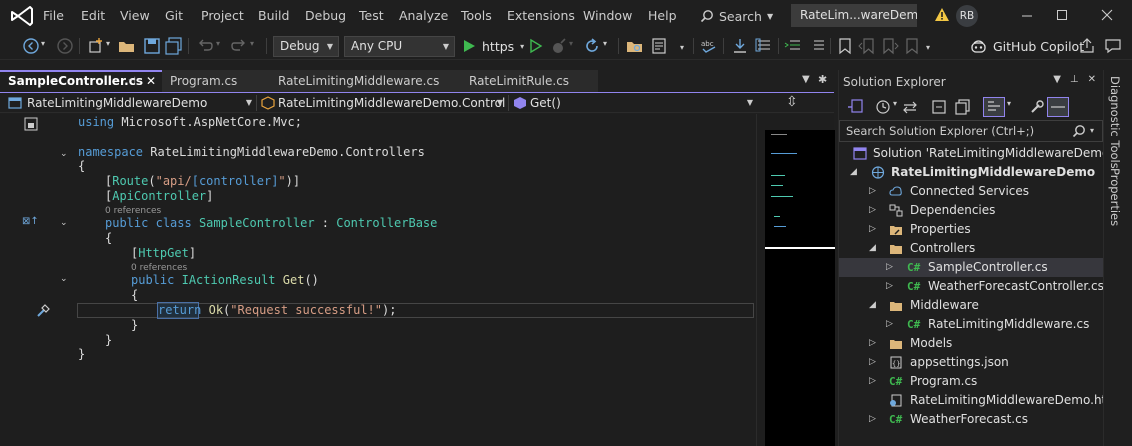 This screenshot has width=1132, height=446. What do you see at coordinates (800, 347) in the screenshot?
I see `minimap-overview` at bounding box center [800, 347].